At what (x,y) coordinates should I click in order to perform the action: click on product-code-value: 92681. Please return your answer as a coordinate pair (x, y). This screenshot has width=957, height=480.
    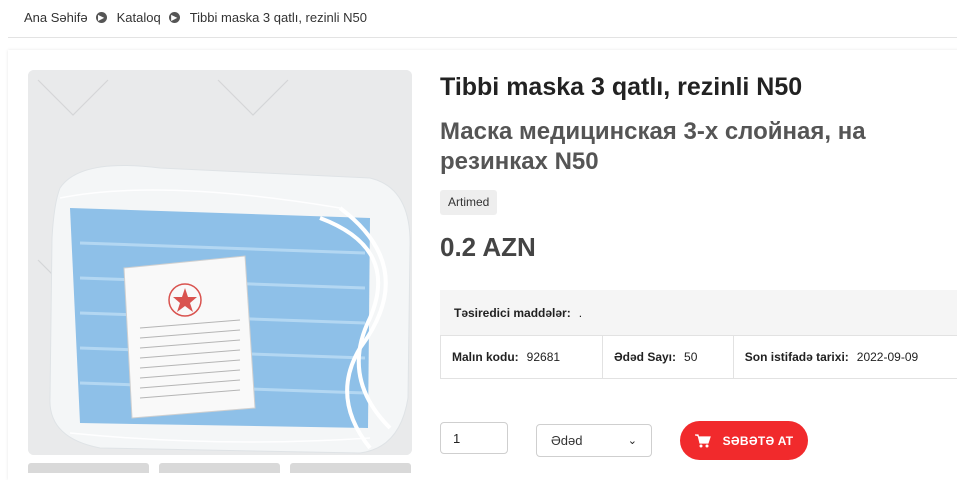
    Looking at the image, I should click on (543, 357).